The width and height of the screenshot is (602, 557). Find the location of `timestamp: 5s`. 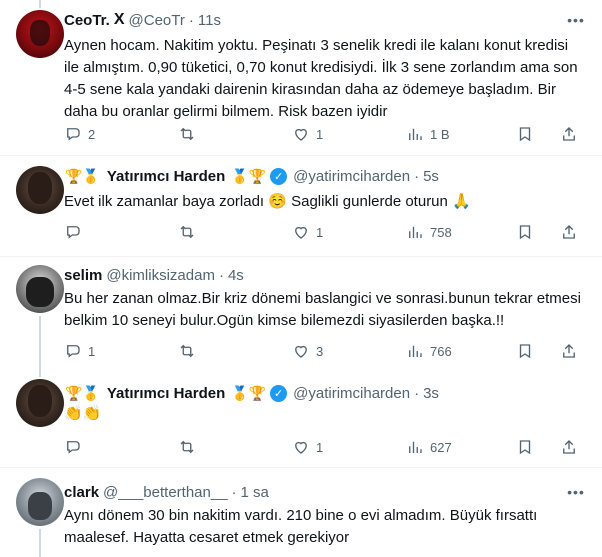

timestamp: 5s is located at coordinates (431, 176).